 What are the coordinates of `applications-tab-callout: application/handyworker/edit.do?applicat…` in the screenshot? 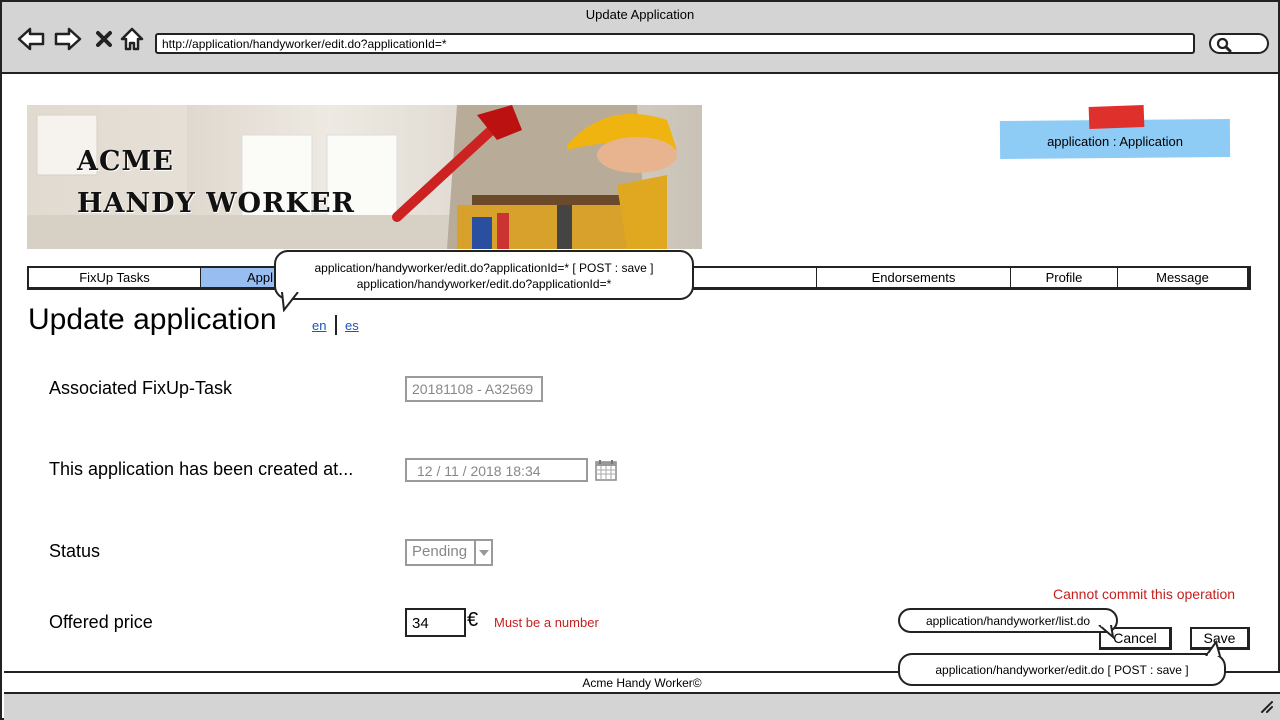 It's located at (484, 275).